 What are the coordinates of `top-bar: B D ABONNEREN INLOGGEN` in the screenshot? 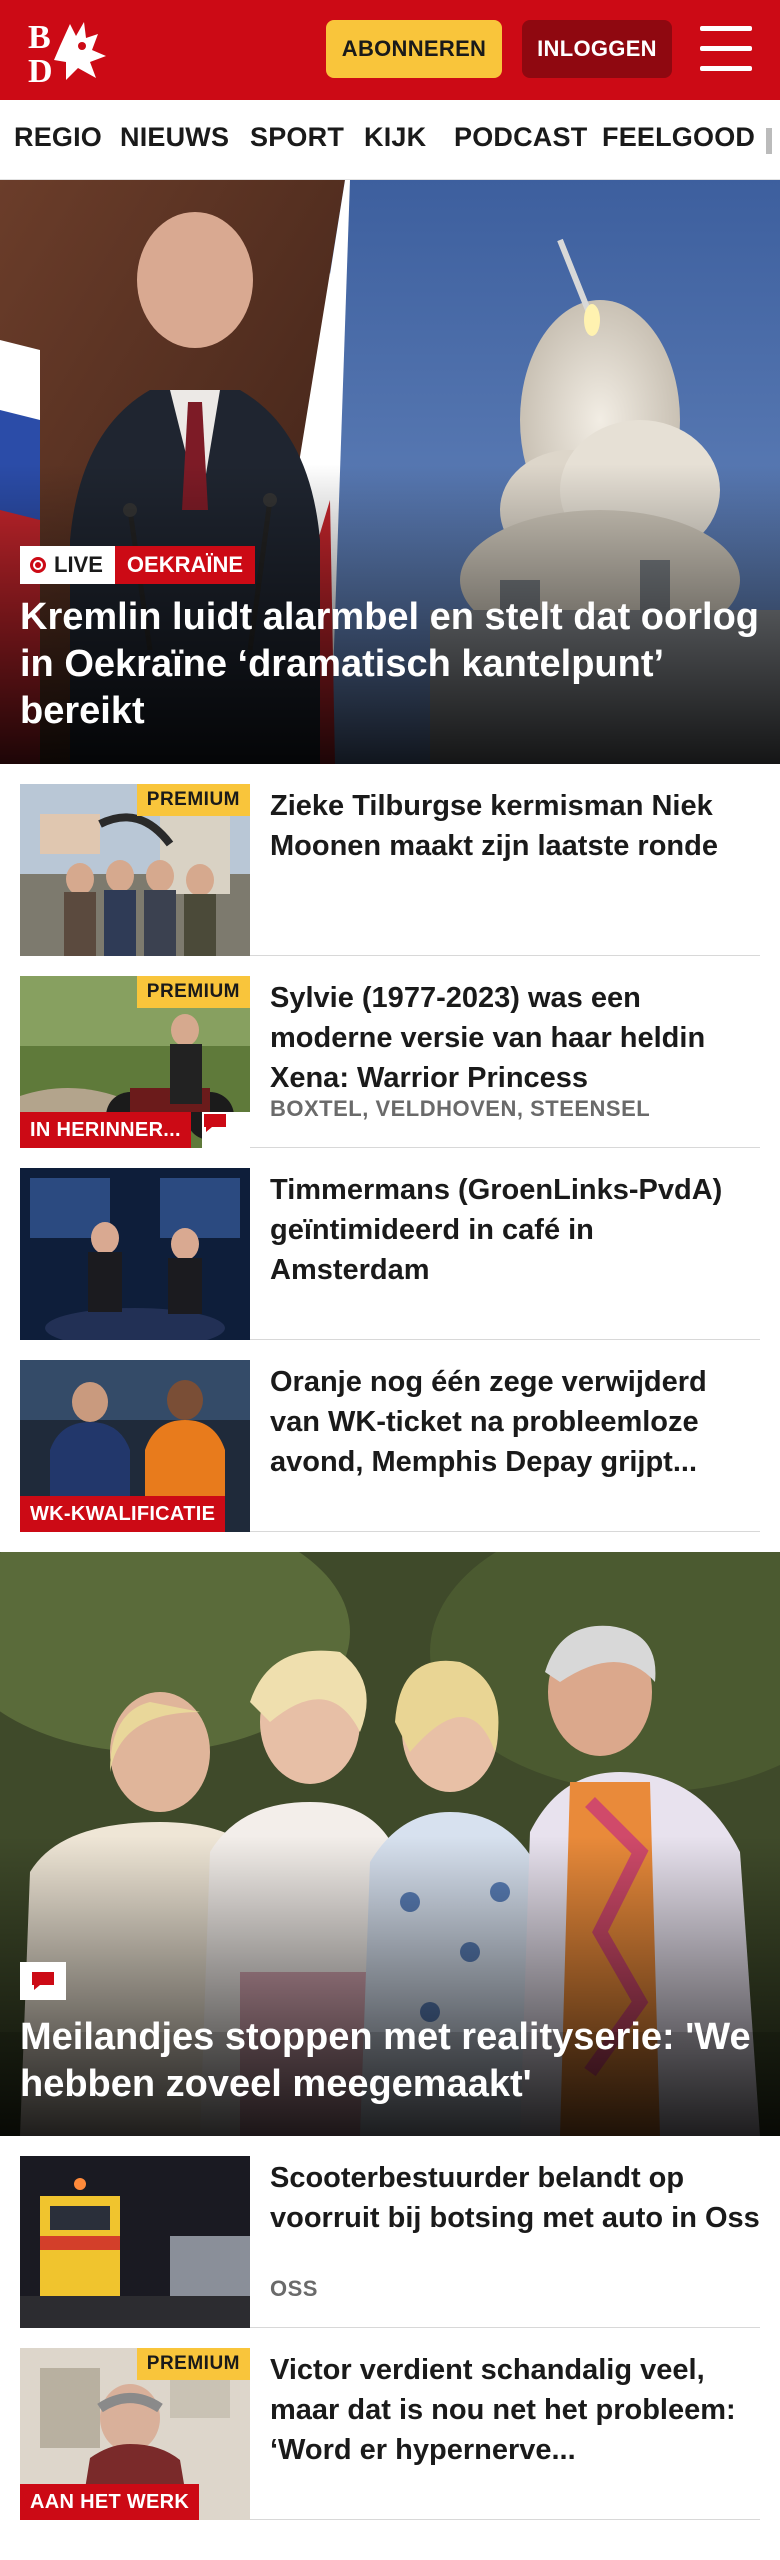 It's located at (390, 50).